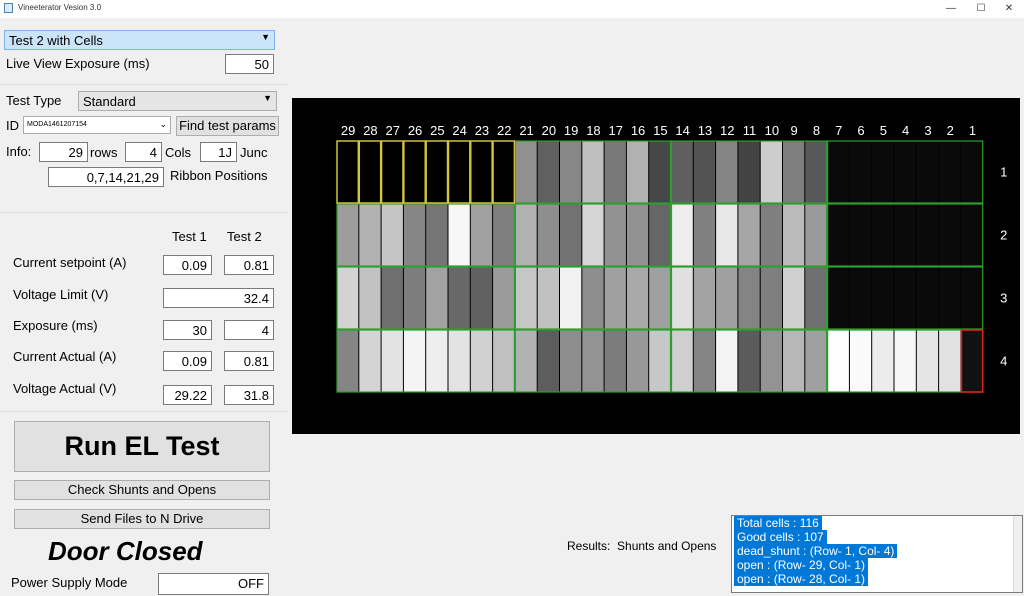 The width and height of the screenshot is (1024, 596). What do you see at coordinates (641, 546) in the screenshot?
I see `results-label: Results: Shunts and Opens` at bounding box center [641, 546].